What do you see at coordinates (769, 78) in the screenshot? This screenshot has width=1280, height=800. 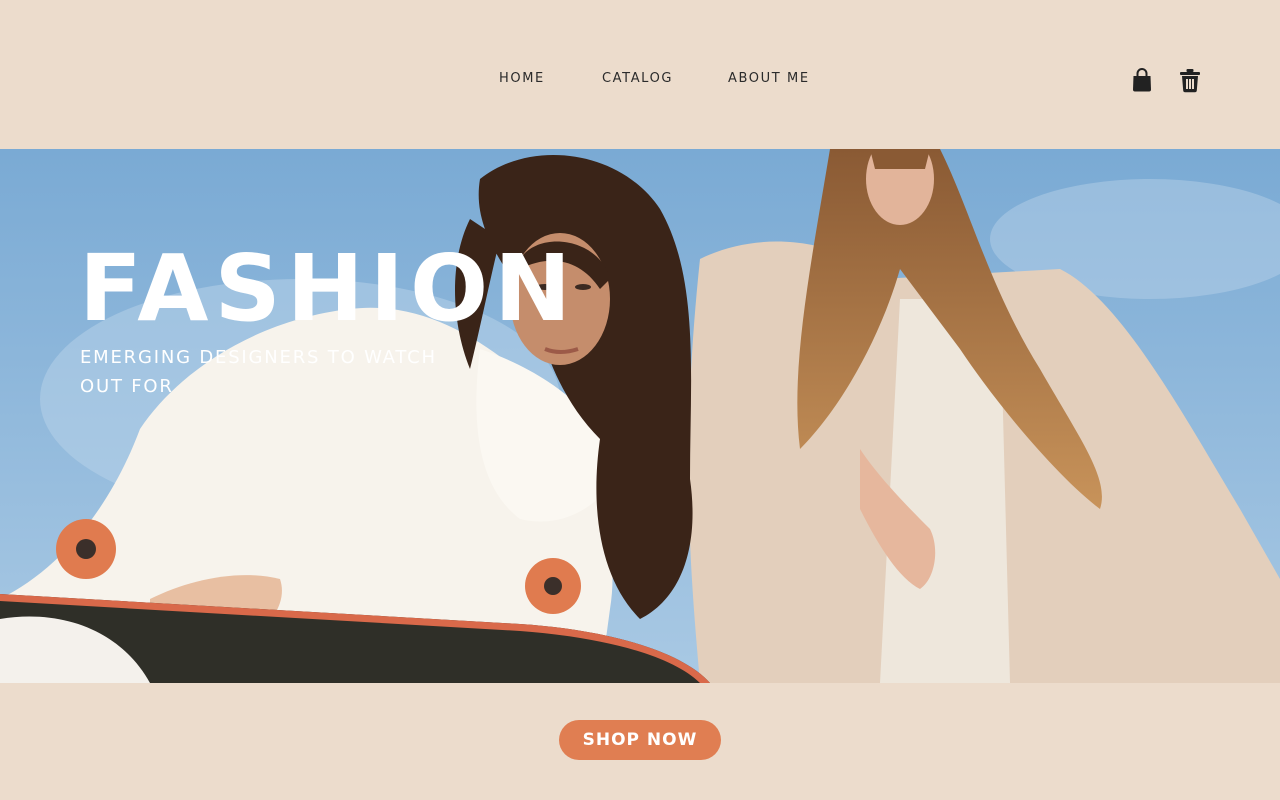 I see `nav-about-link: ABOUT ME` at bounding box center [769, 78].